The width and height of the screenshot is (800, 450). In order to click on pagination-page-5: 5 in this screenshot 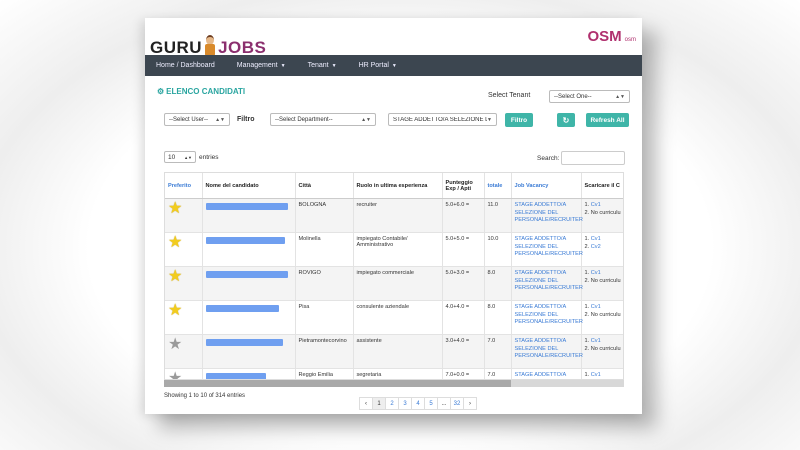, I will do `click(431, 403)`.